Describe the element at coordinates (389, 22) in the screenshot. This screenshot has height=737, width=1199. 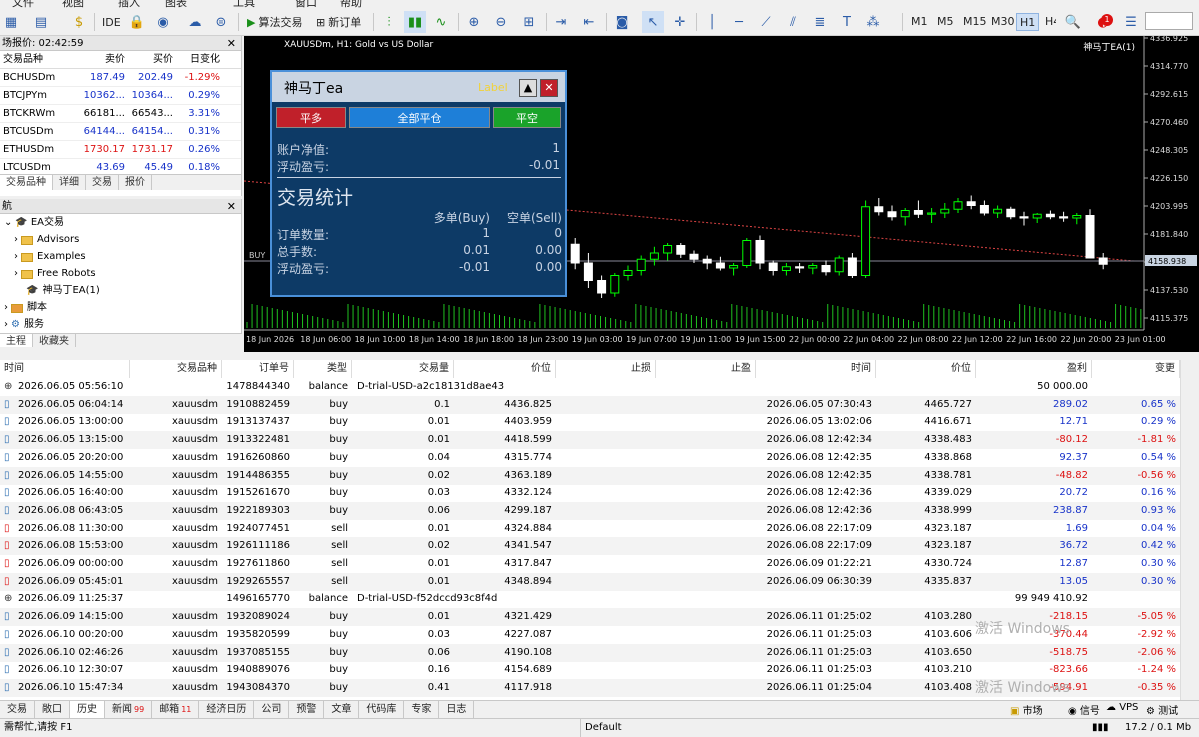
I see `bar-chart-icon: ⫶` at that location.